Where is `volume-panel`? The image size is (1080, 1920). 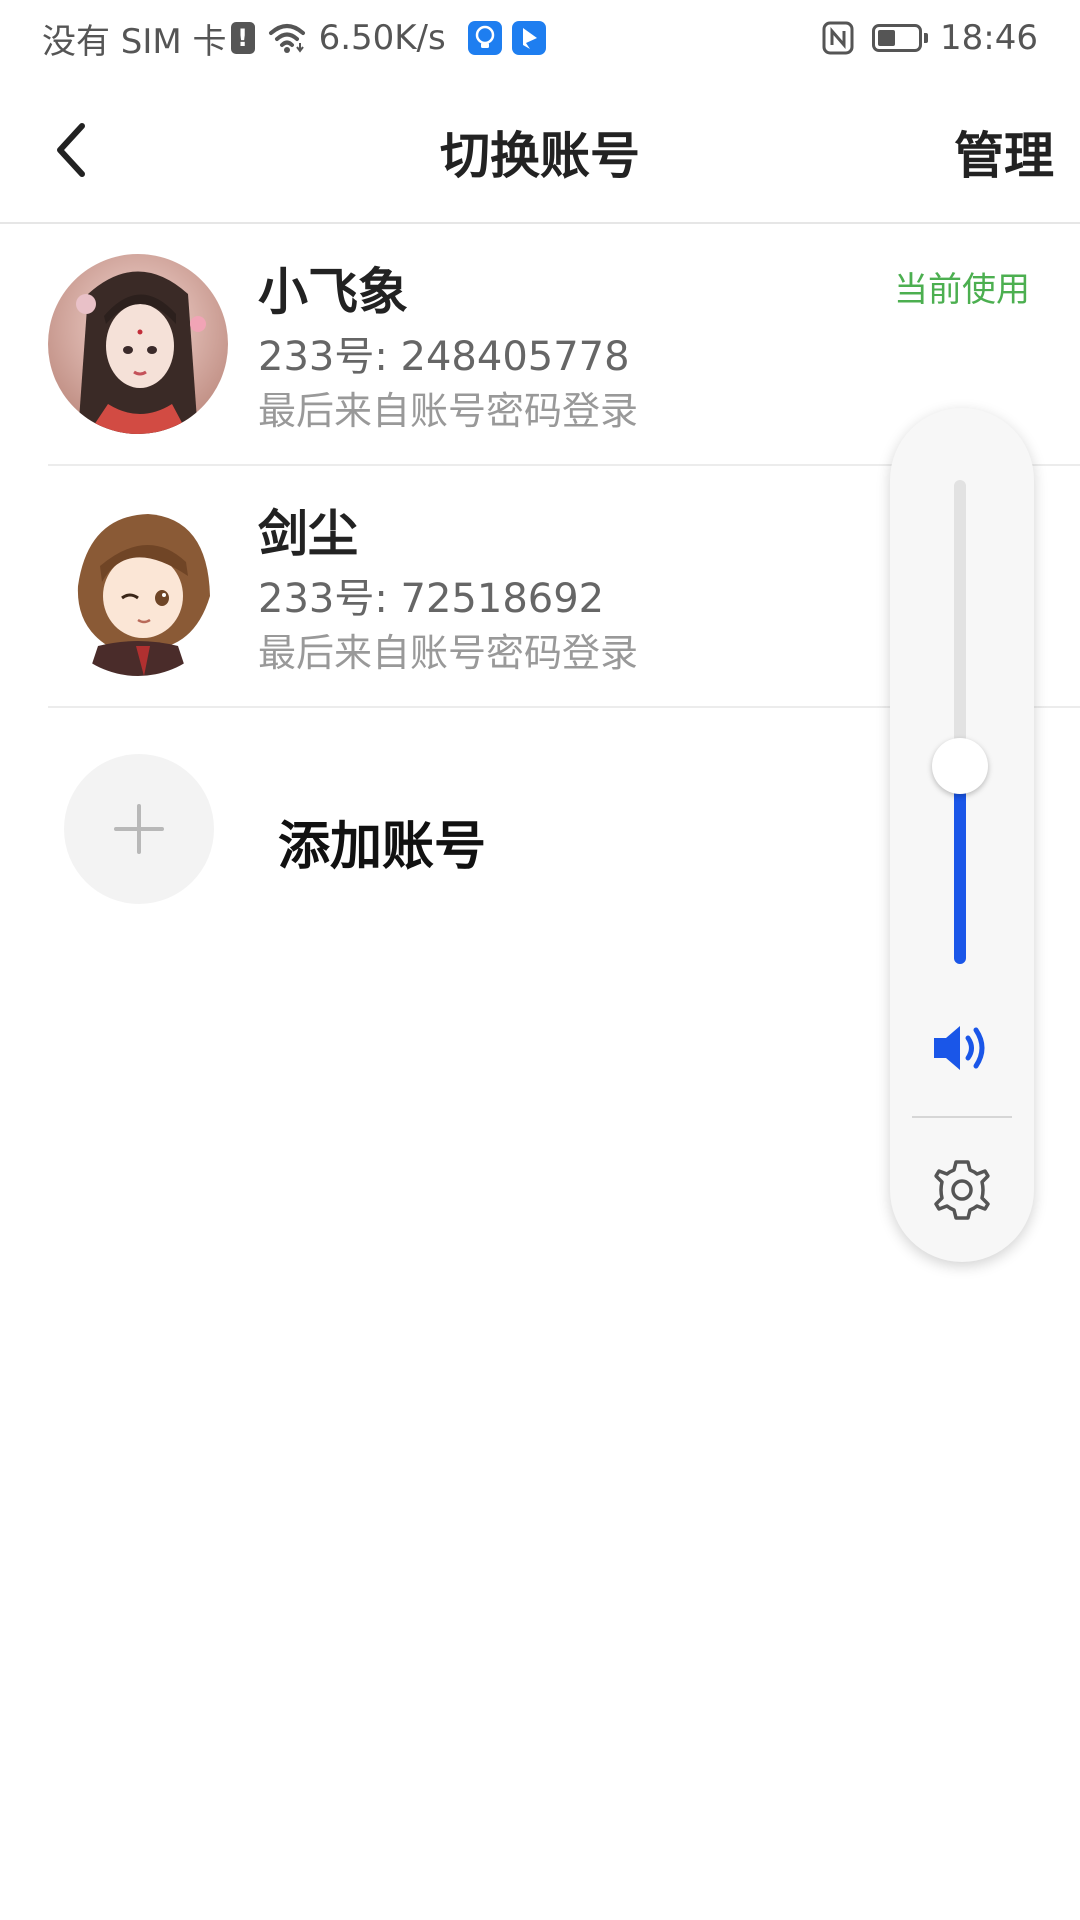
volume-panel is located at coordinates (962, 835).